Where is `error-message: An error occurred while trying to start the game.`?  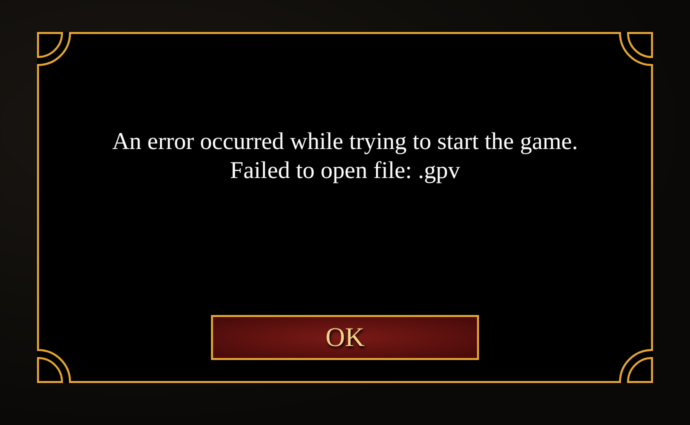 error-message: An error occurred while trying to start the game. is located at coordinates (345, 142).